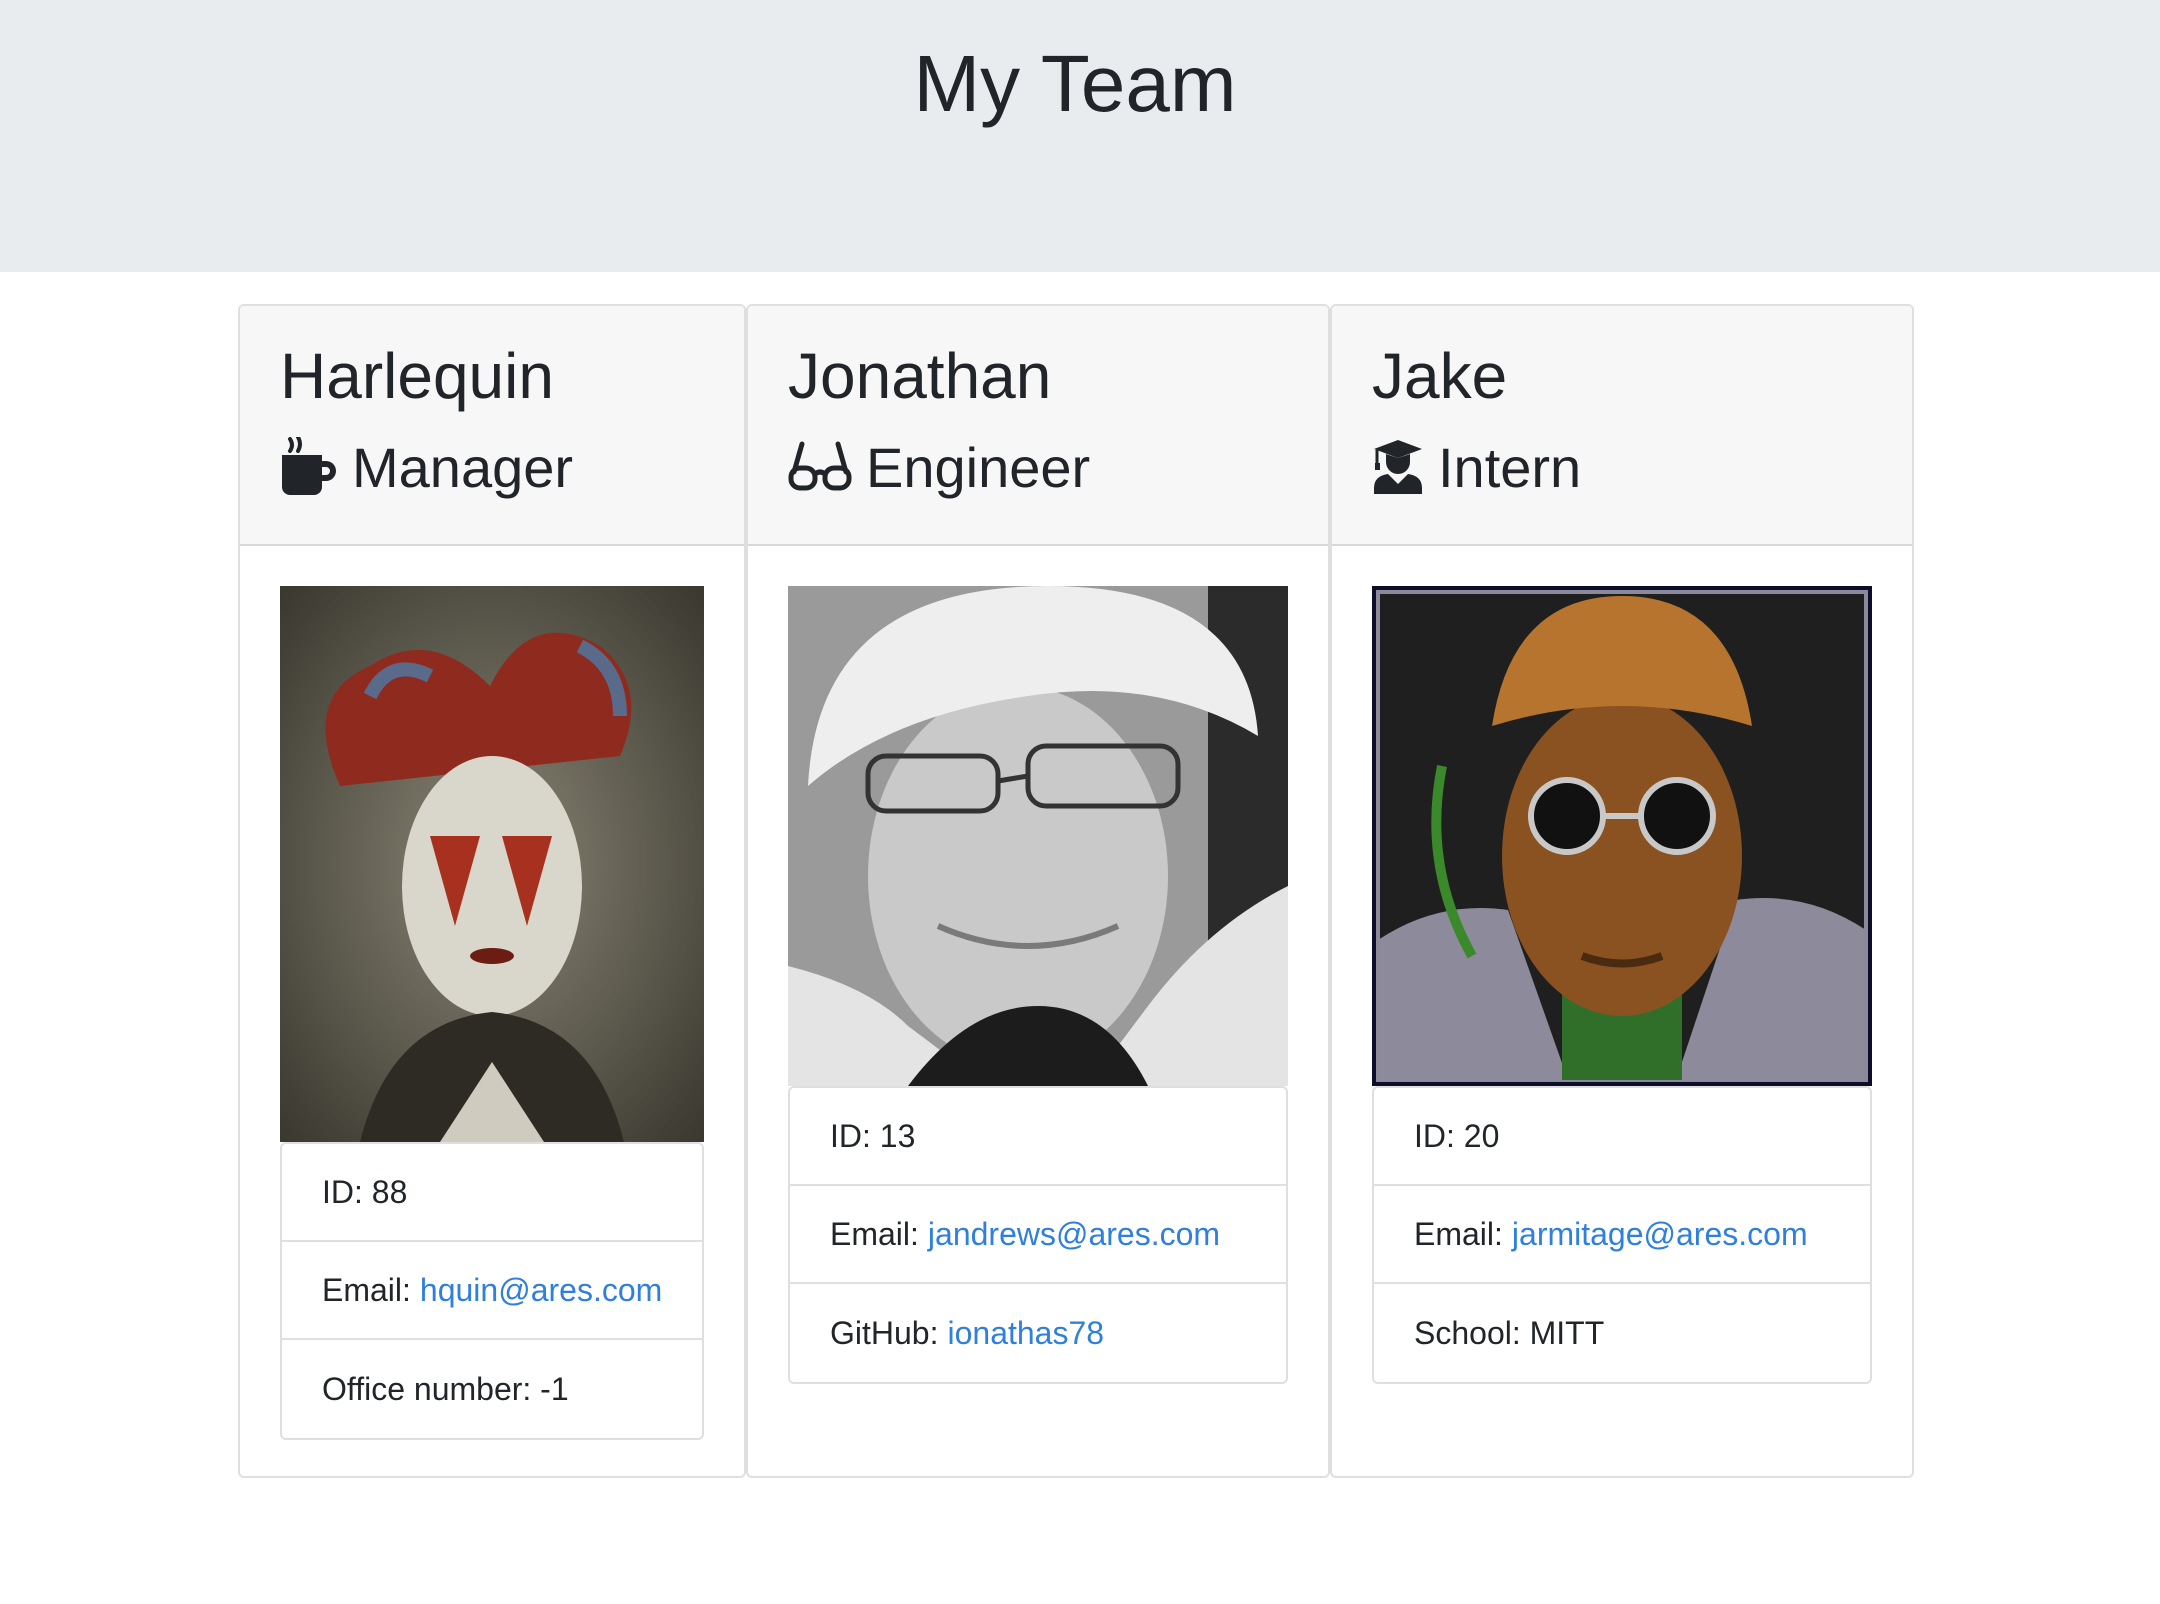 The height and width of the screenshot is (1604, 2160). What do you see at coordinates (1038, 1137) in the screenshot?
I see `employee-id: ID: 13` at bounding box center [1038, 1137].